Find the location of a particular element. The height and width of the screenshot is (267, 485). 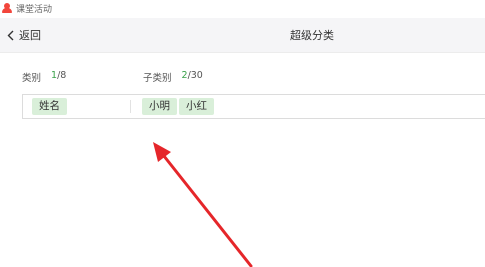

subcategory-count: 2/30 is located at coordinates (192, 77).